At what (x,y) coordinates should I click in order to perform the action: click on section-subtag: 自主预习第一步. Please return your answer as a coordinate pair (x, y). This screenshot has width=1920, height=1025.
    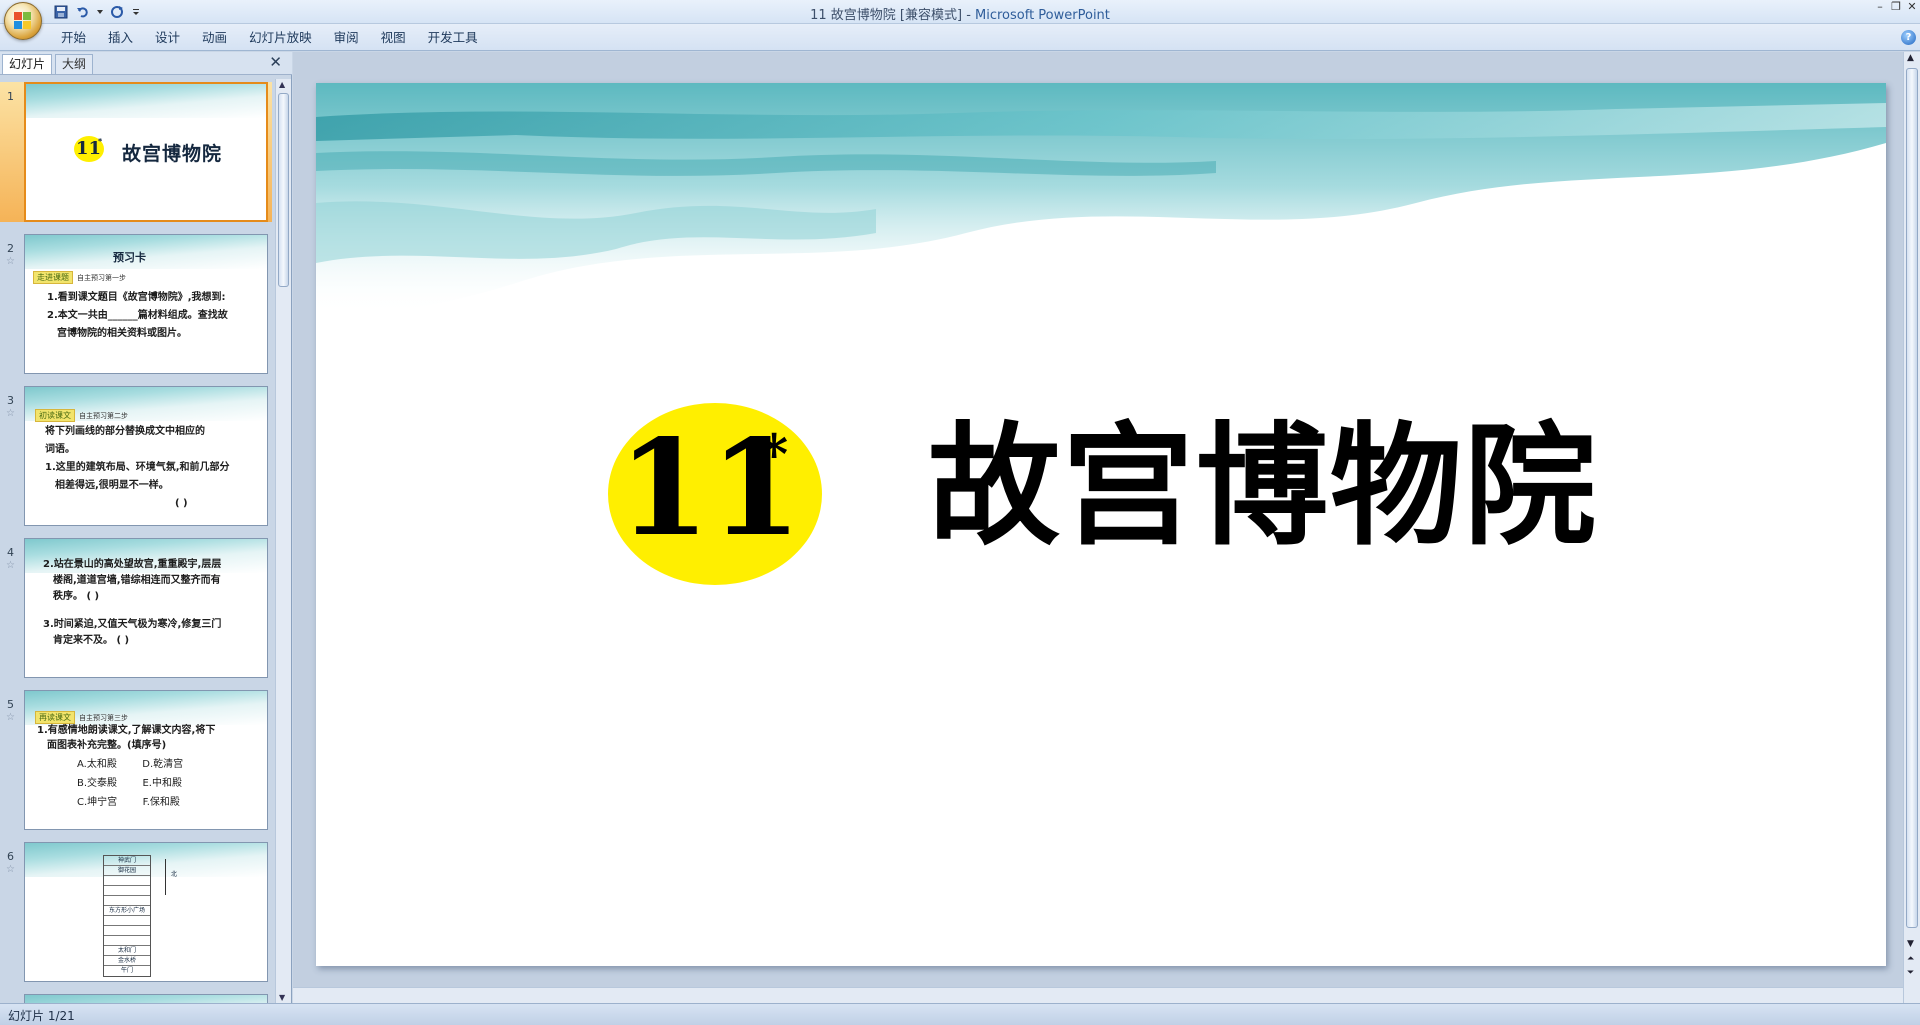
    Looking at the image, I should click on (101, 278).